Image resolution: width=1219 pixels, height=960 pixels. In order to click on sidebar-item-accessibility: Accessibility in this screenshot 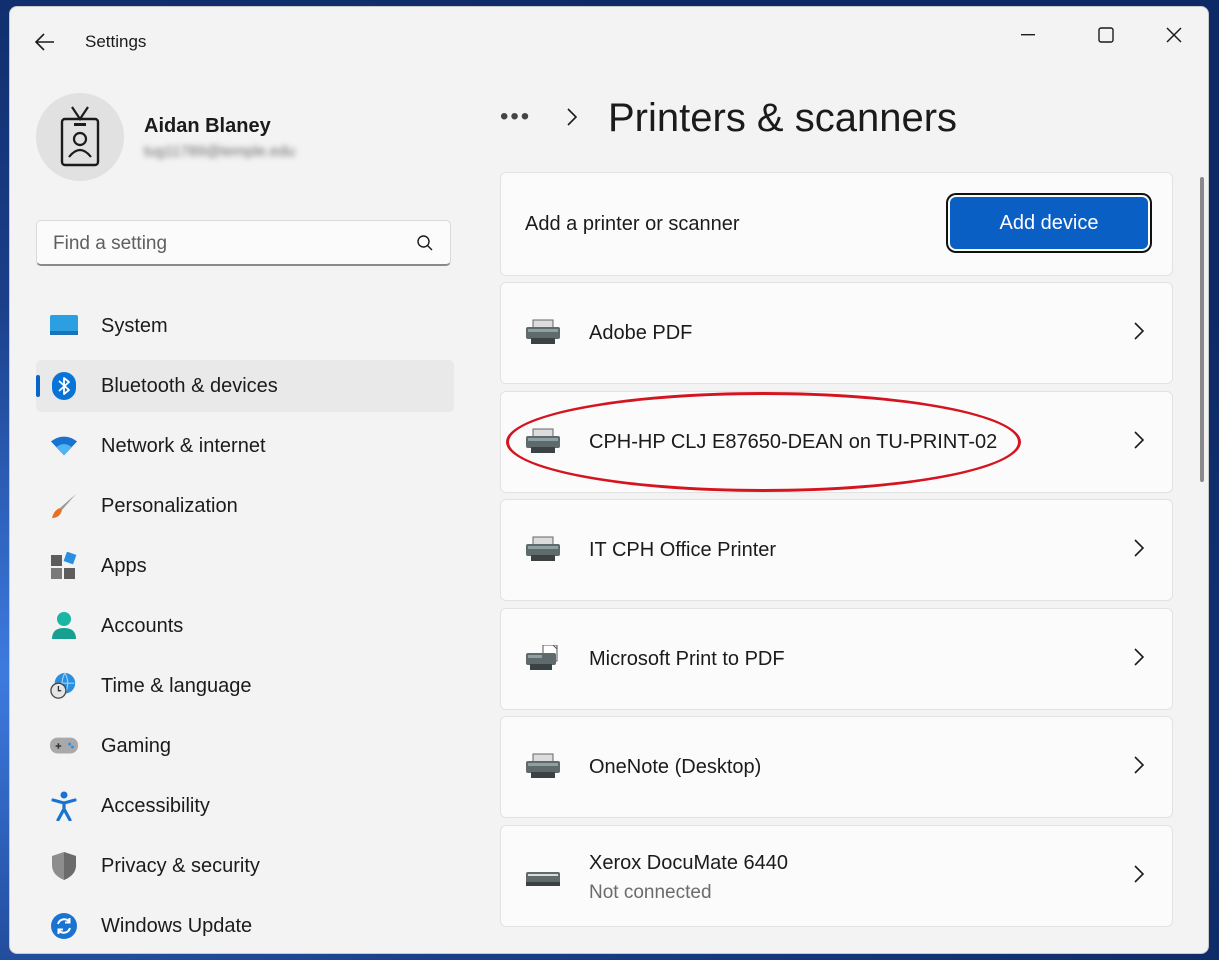, I will do `click(245, 806)`.